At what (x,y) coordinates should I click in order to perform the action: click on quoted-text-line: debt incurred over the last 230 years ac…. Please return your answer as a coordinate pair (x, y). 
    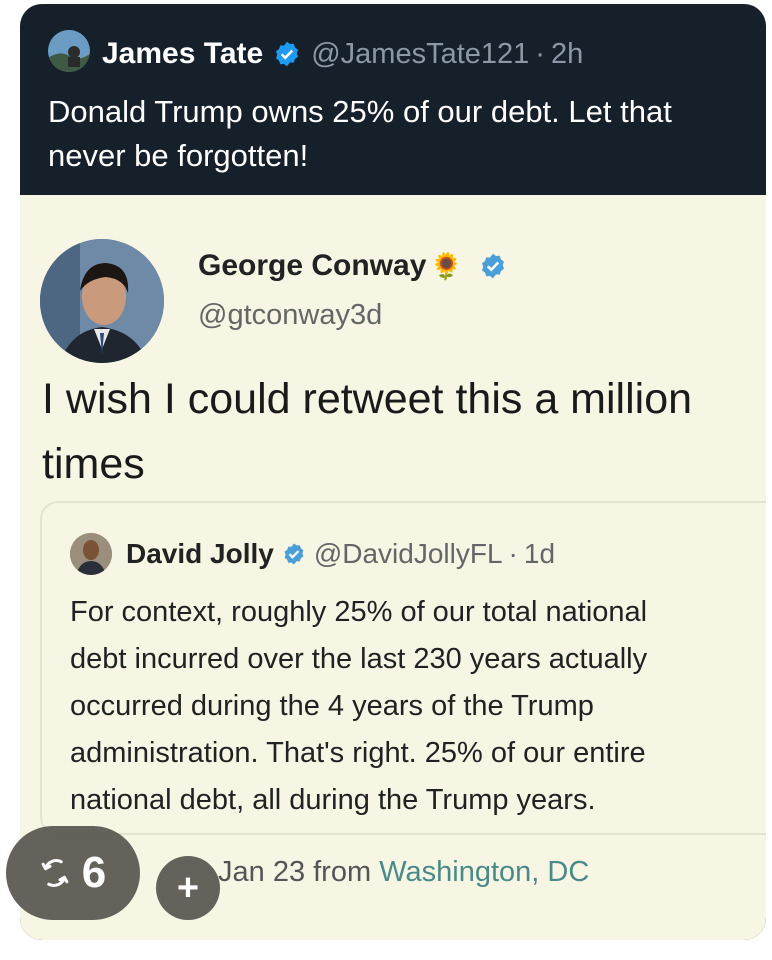
    Looking at the image, I should click on (359, 659).